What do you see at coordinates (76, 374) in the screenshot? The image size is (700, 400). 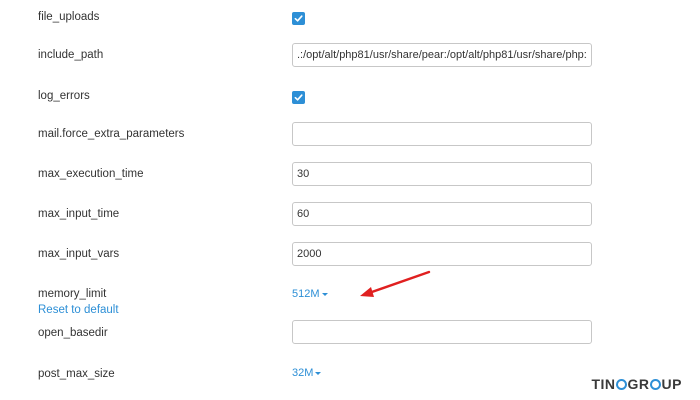 I see `post-max-size-label: post_max_size` at bounding box center [76, 374].